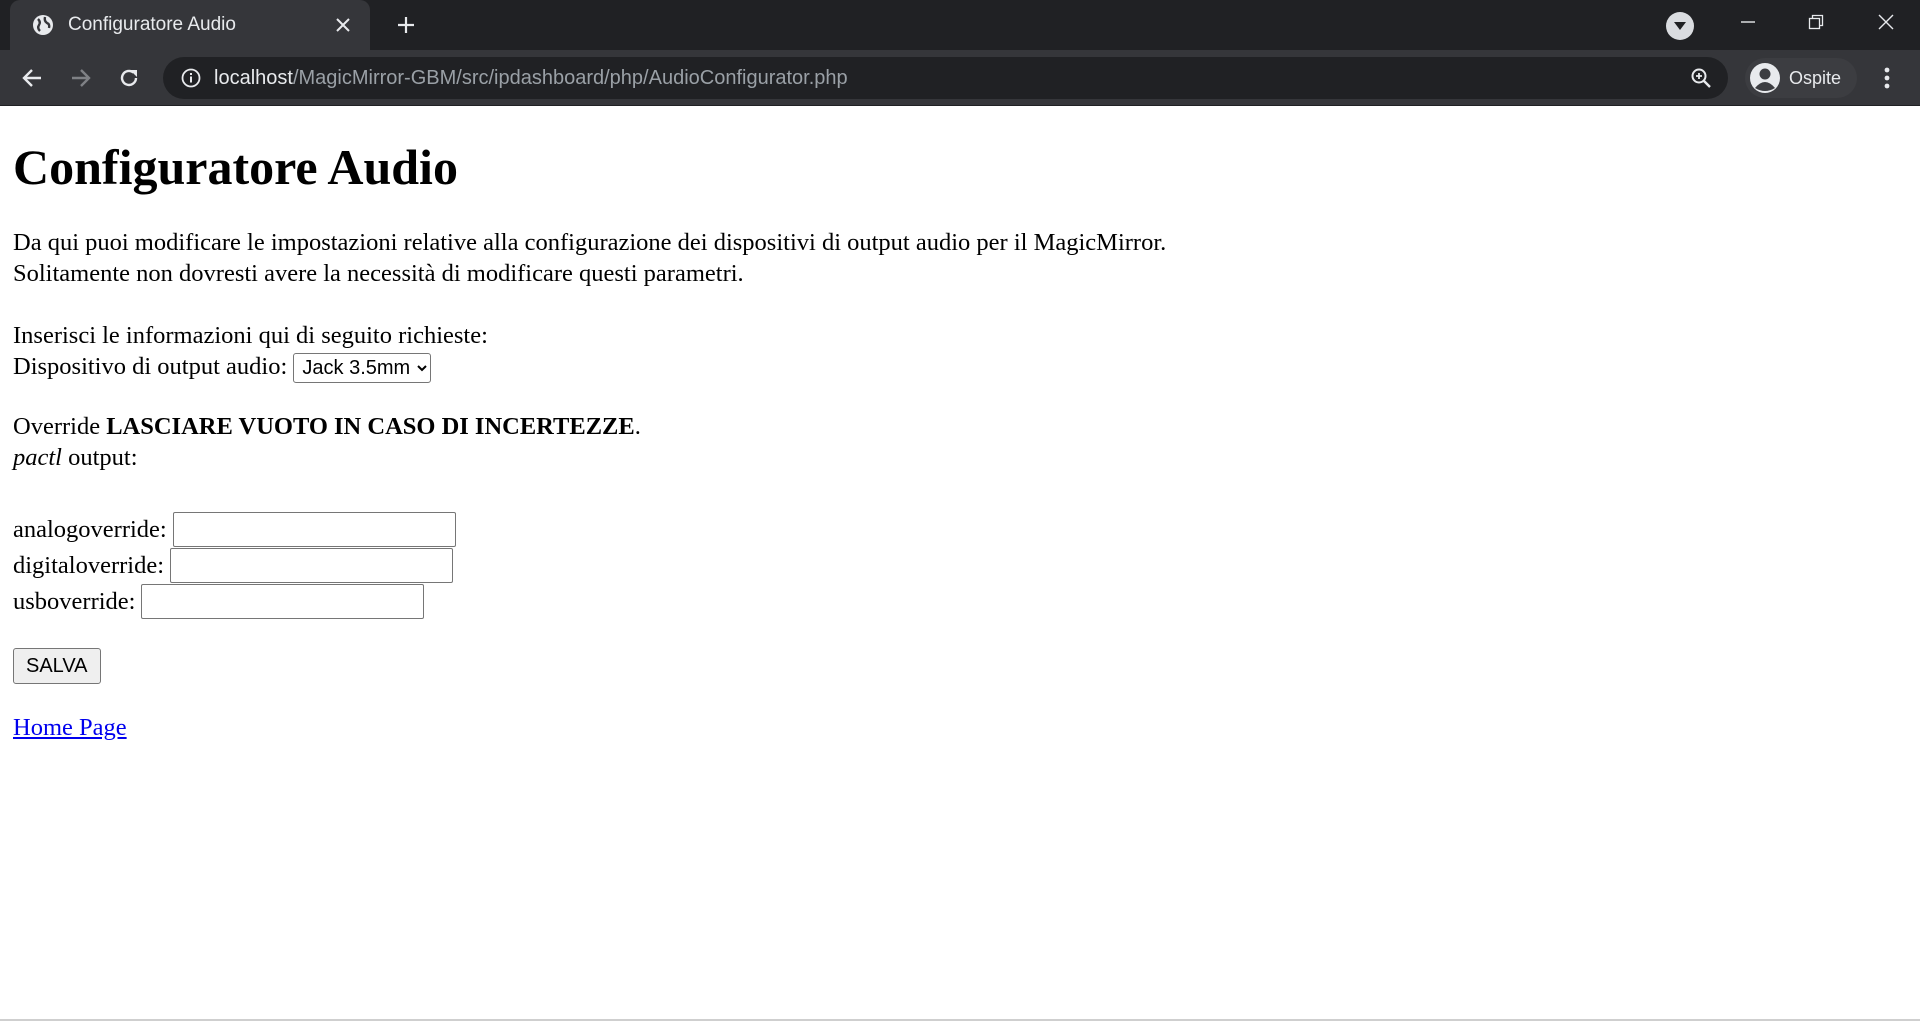 This screenshot has width=1920, height=1021. Describe the element at coordinates (150, 366) in the screenshot. I see `device-label: Dispositivo di output audio:` at that location.